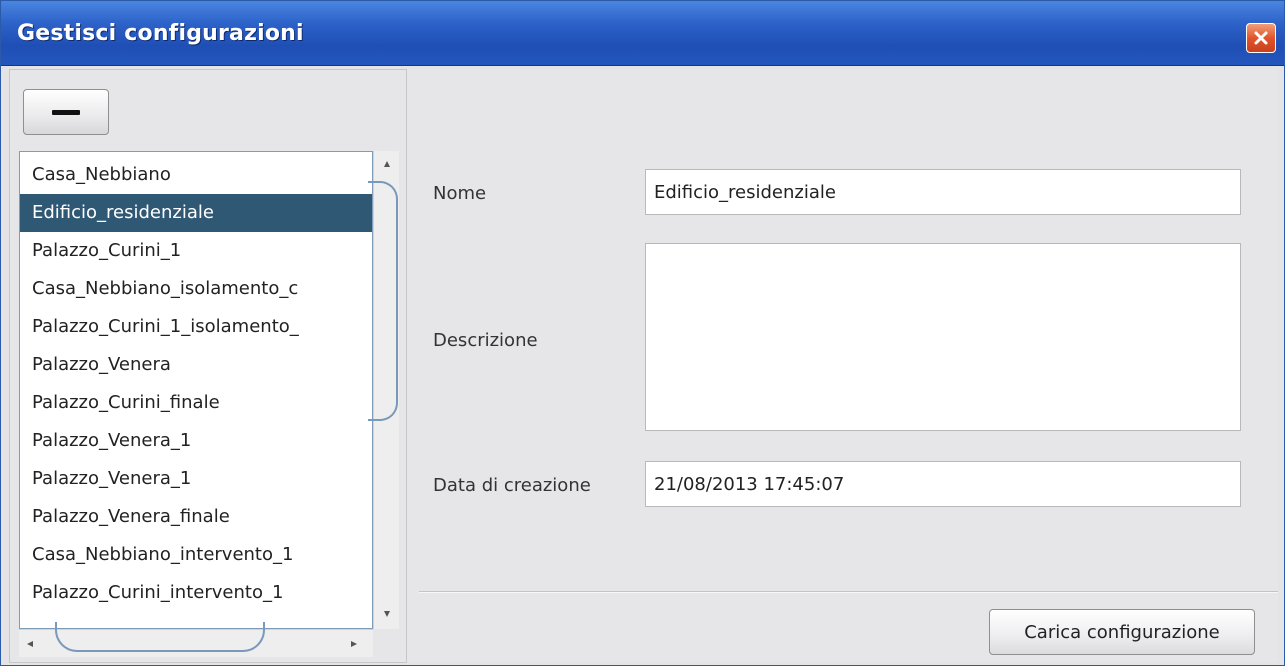  I want to click on creation-date-label: Data di creazione, so click(512, 485).